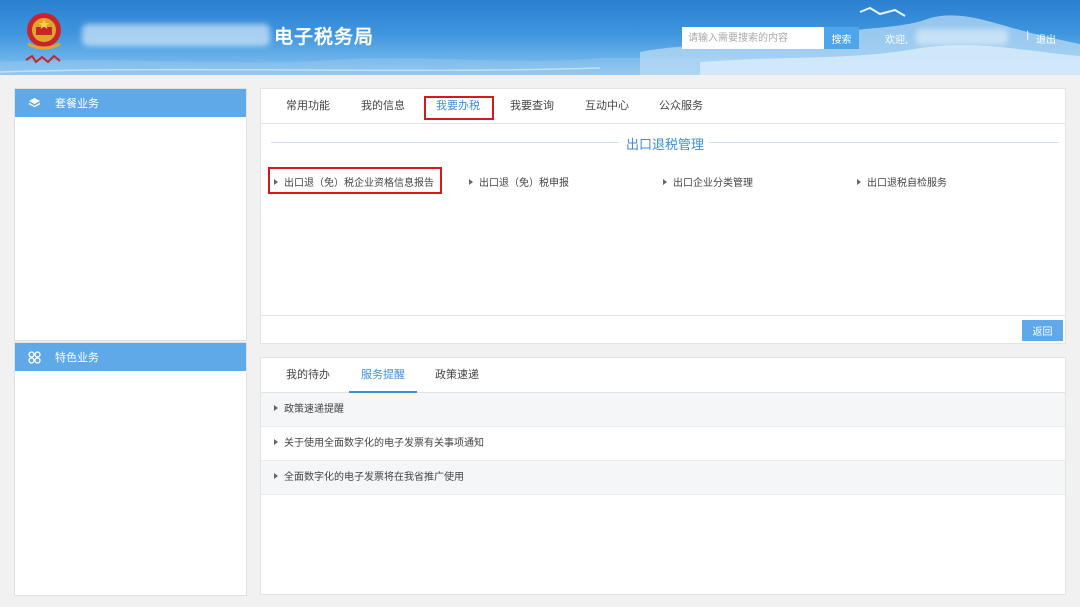  Describe the element at coordinates (34, 357) in the screenshot. I see `grid-icon` at that location.